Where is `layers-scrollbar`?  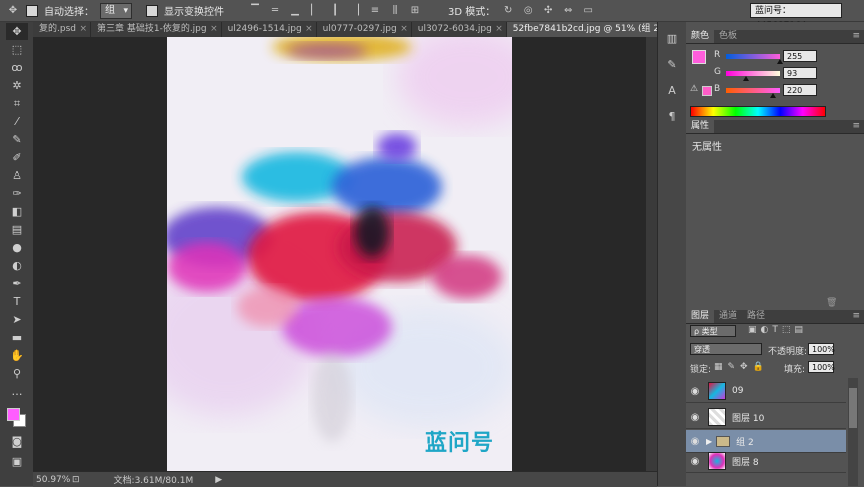
layers-scrollbar is located at coordinates (853, 432).